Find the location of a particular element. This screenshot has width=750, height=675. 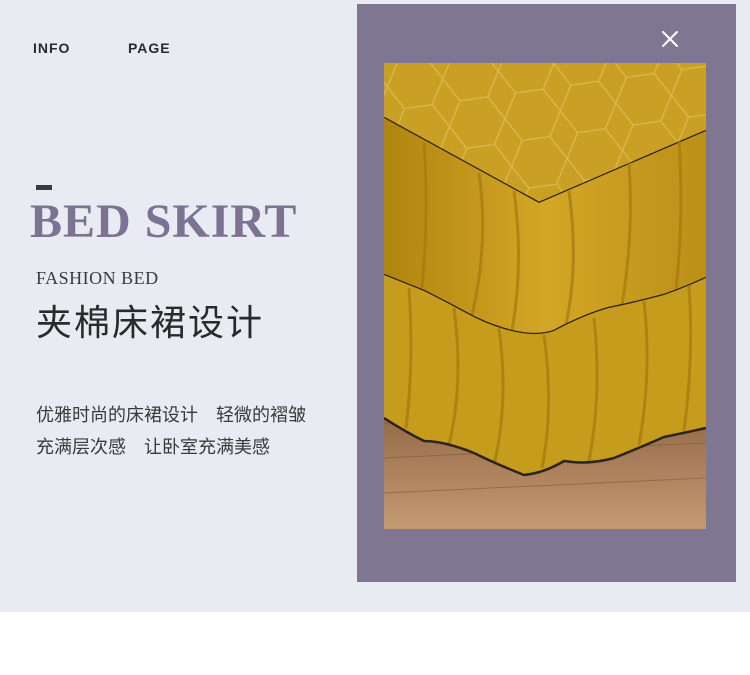

chinese-heading: 夹棉床裙设计 is located at coordinates (150, 323).